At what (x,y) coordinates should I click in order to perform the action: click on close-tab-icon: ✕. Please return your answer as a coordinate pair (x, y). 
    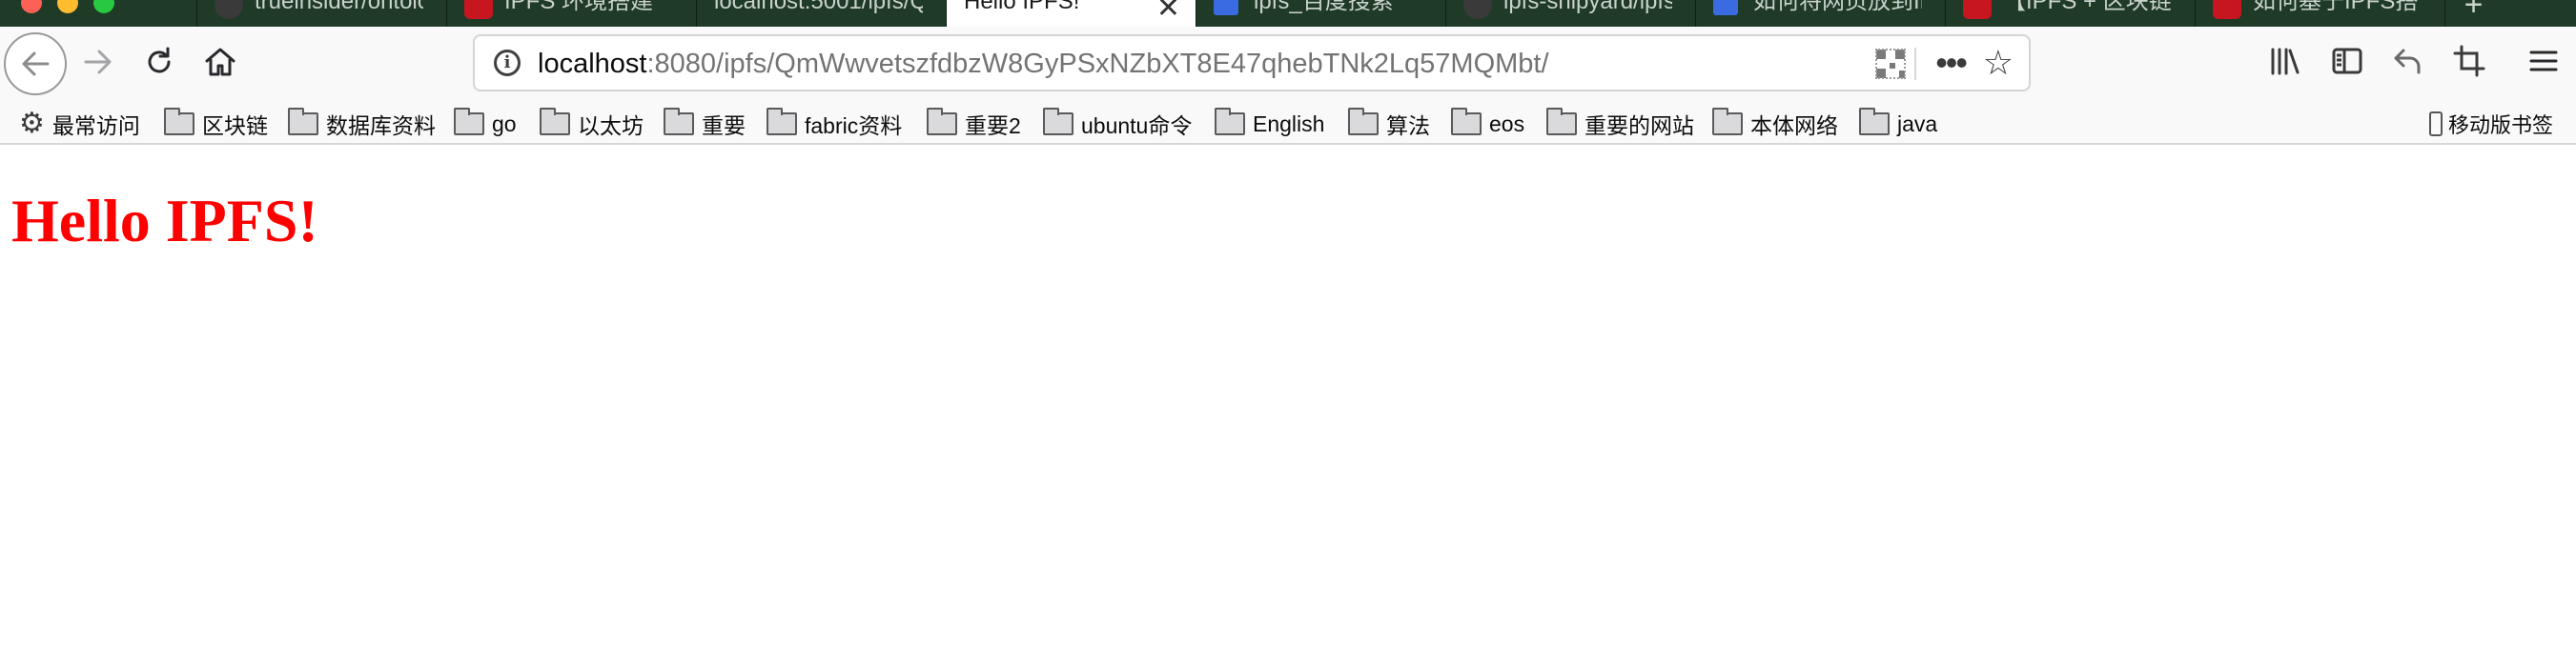
    Looking at the image, I should click on (1168, 11).